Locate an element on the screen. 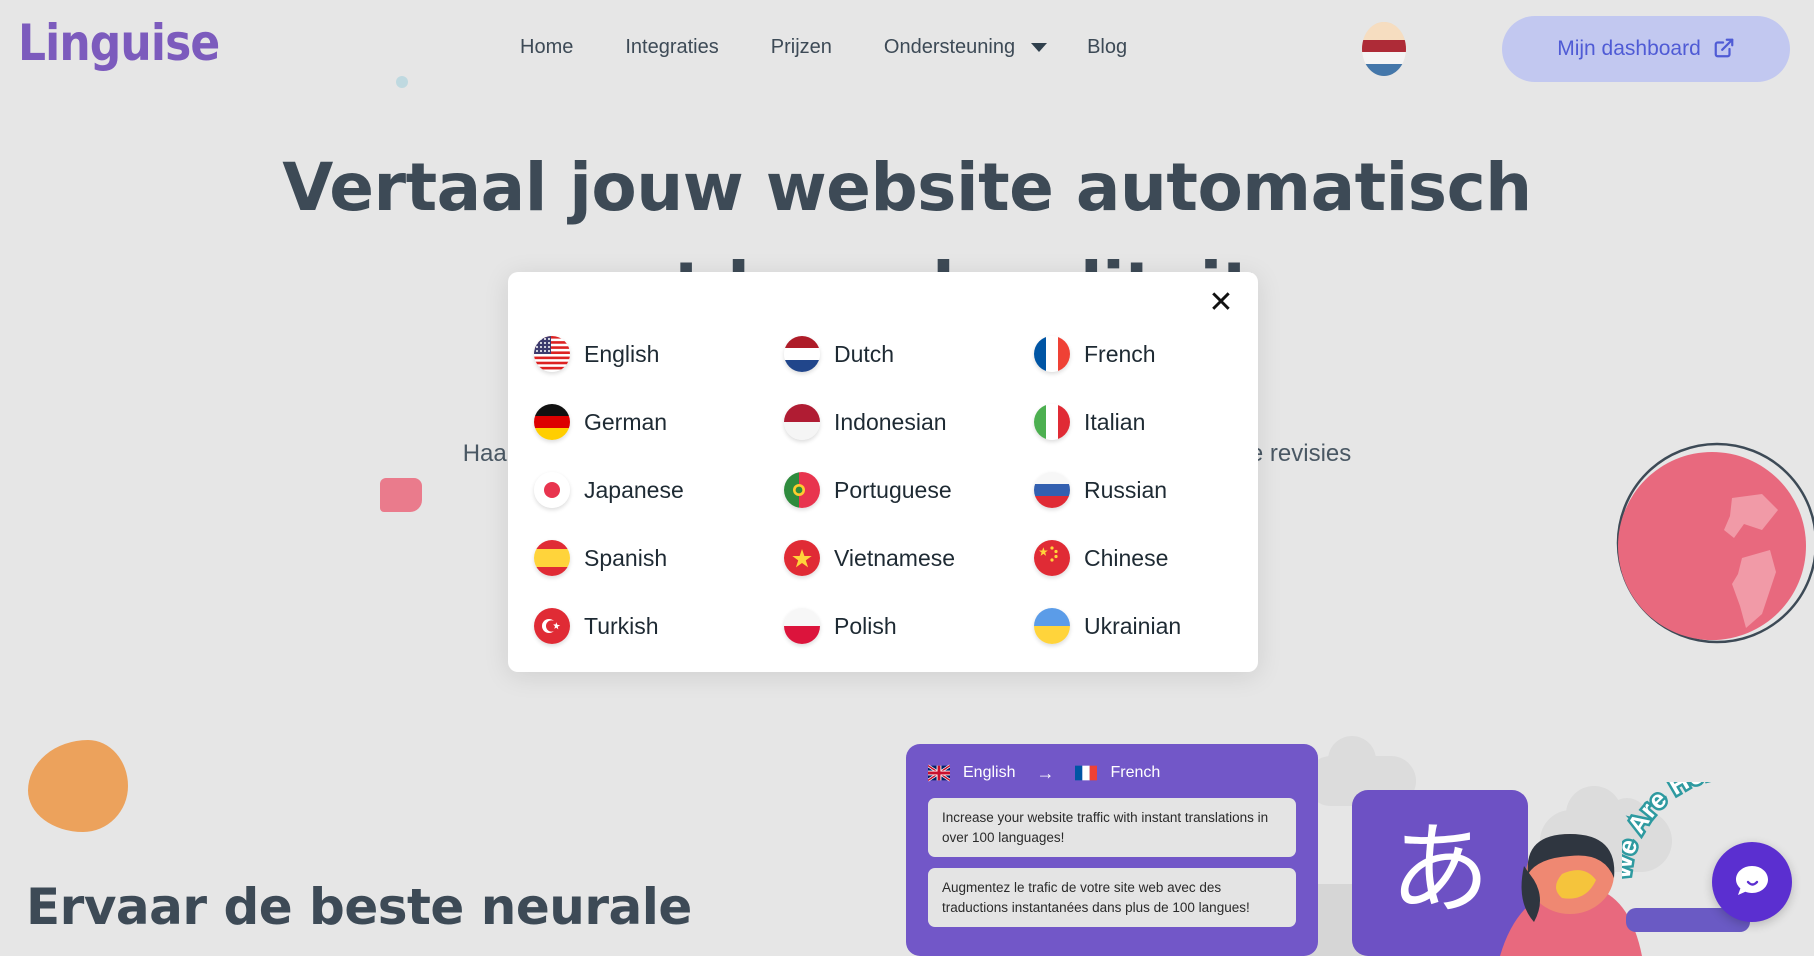  language-option-indonesian: Indonesian is located at coordinates (909, 422).